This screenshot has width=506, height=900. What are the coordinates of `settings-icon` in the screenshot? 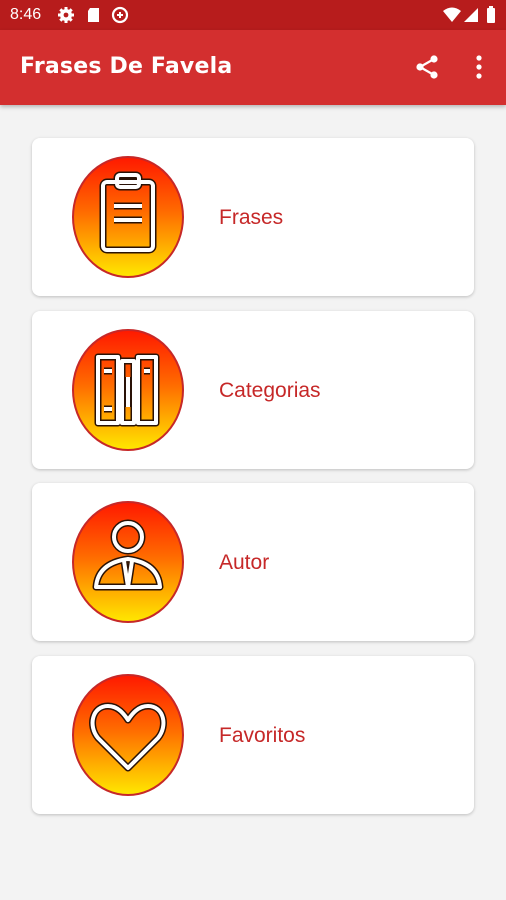 It's located at (66, 15).